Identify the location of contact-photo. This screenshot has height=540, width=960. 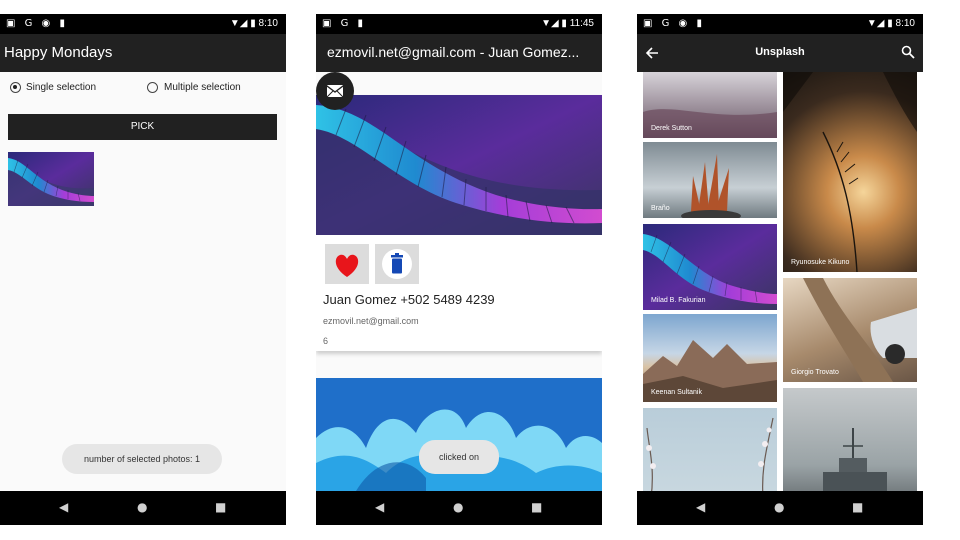
(459, 165).